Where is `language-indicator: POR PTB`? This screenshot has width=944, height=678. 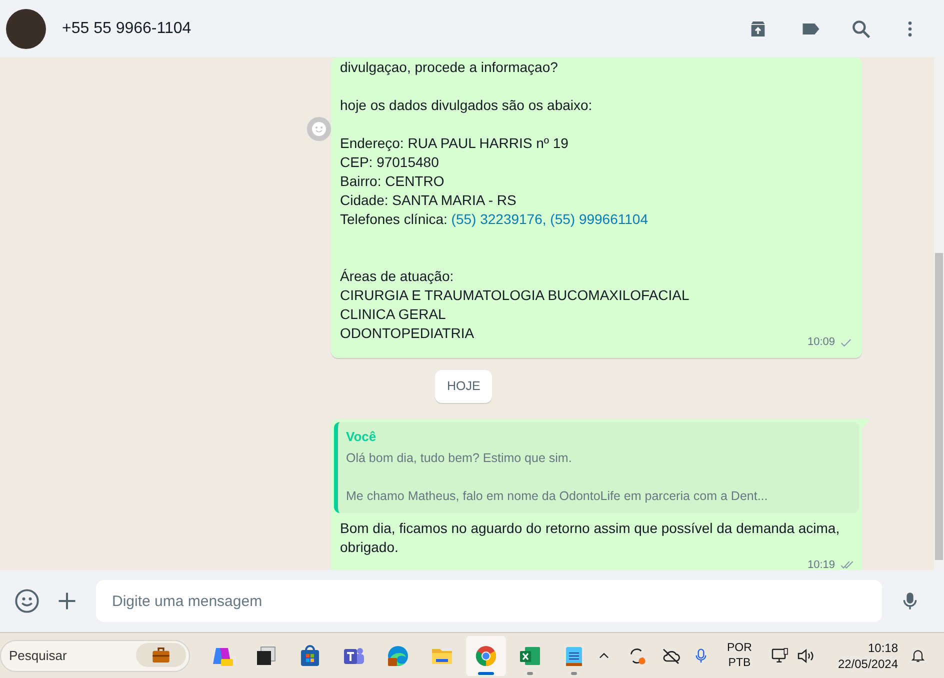 language-indicator: POR PTB is located at coordinates (739, 655).